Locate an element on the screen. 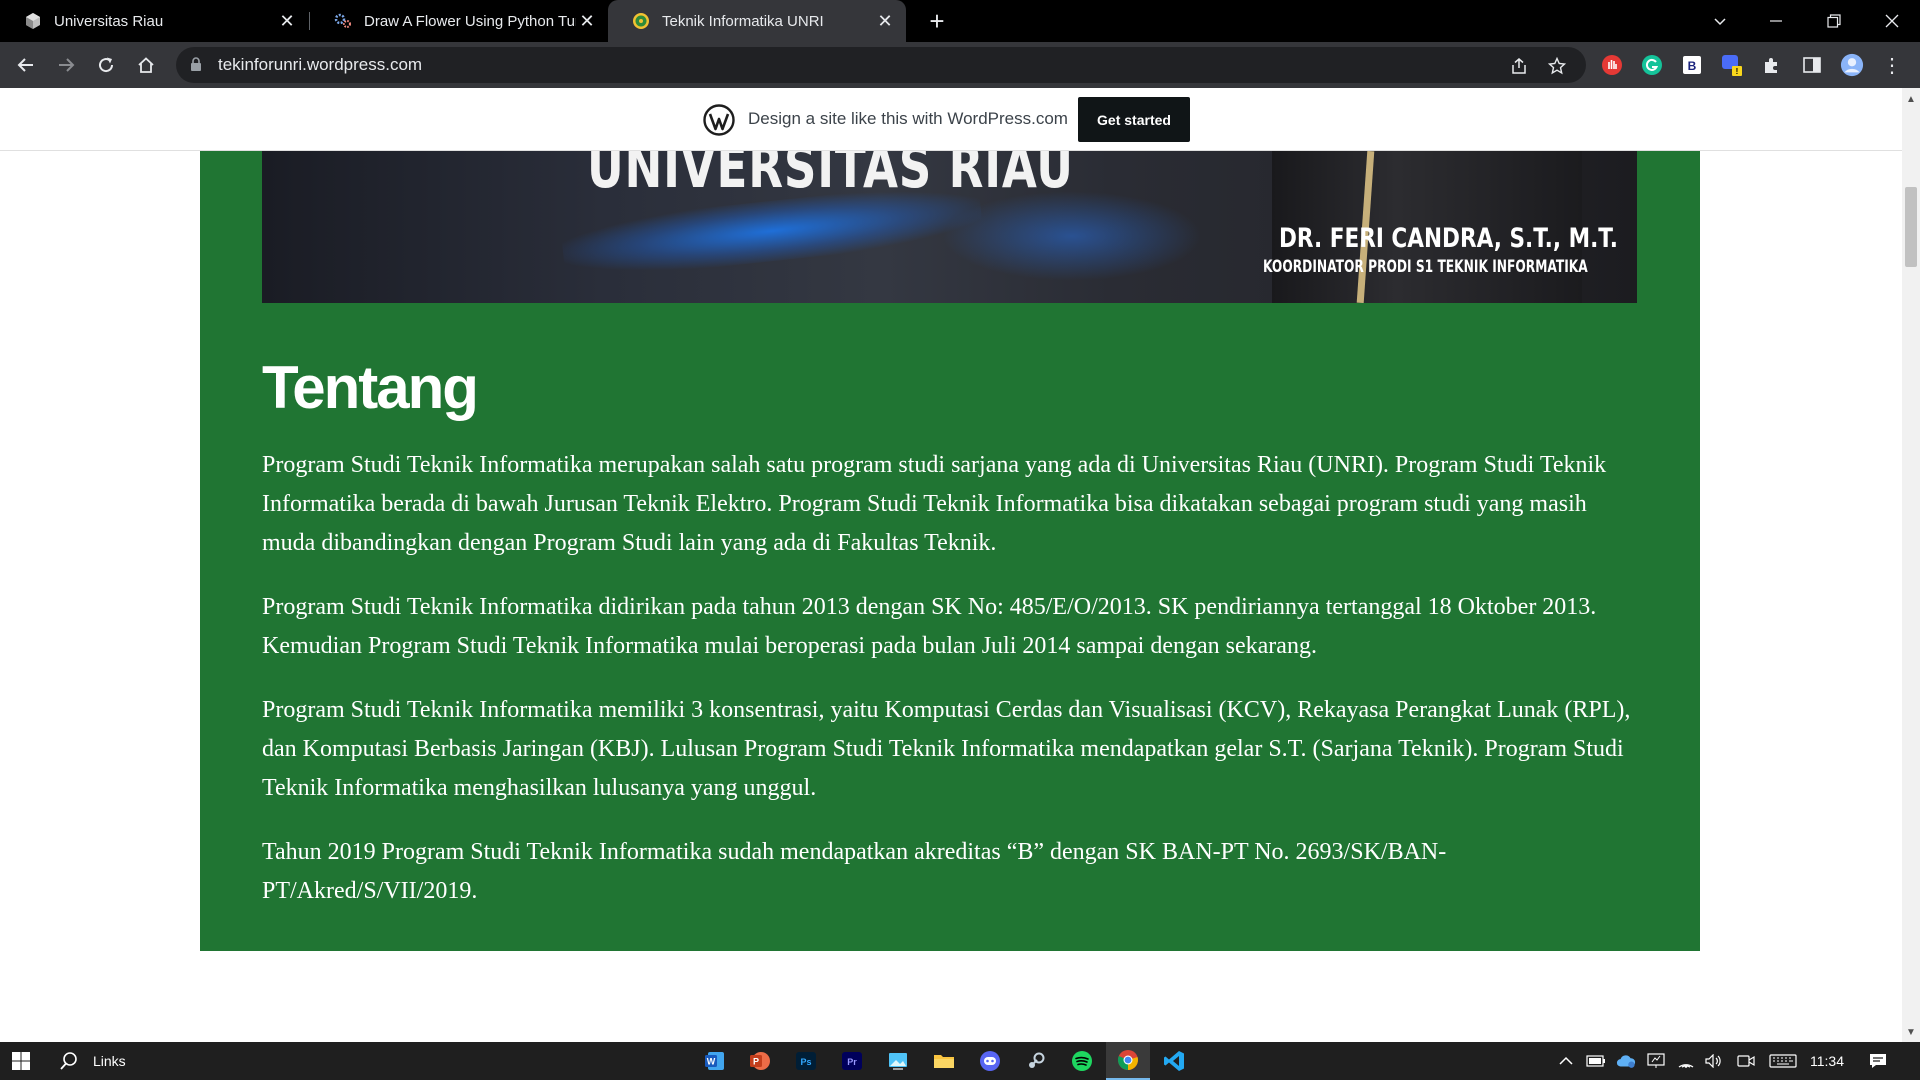  vscode-icon is located at coordinates (1174, 1061).